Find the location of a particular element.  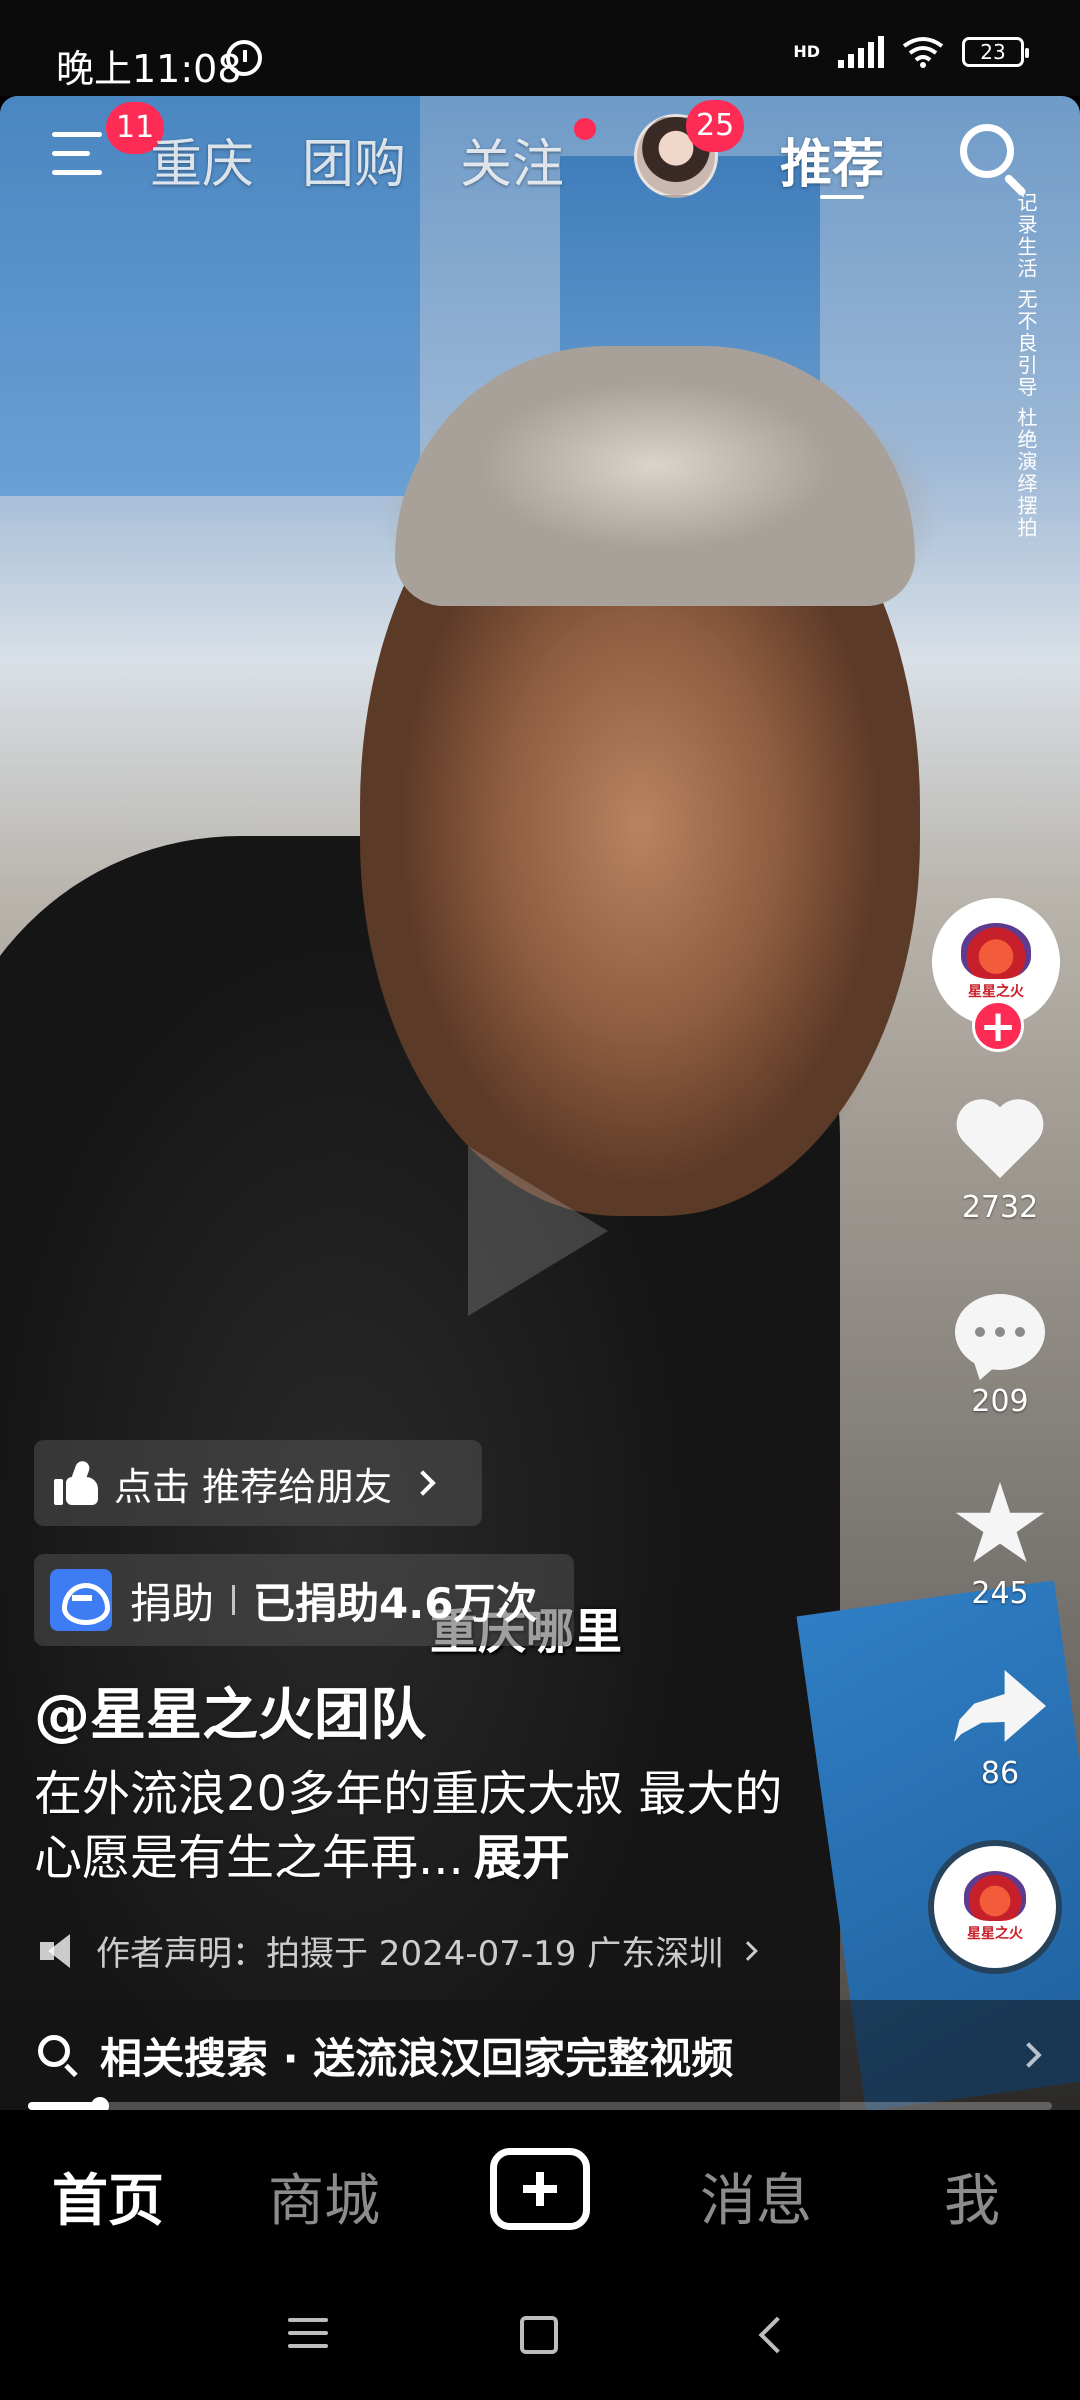

heart-icon is located at coordinates (1000, 1143).